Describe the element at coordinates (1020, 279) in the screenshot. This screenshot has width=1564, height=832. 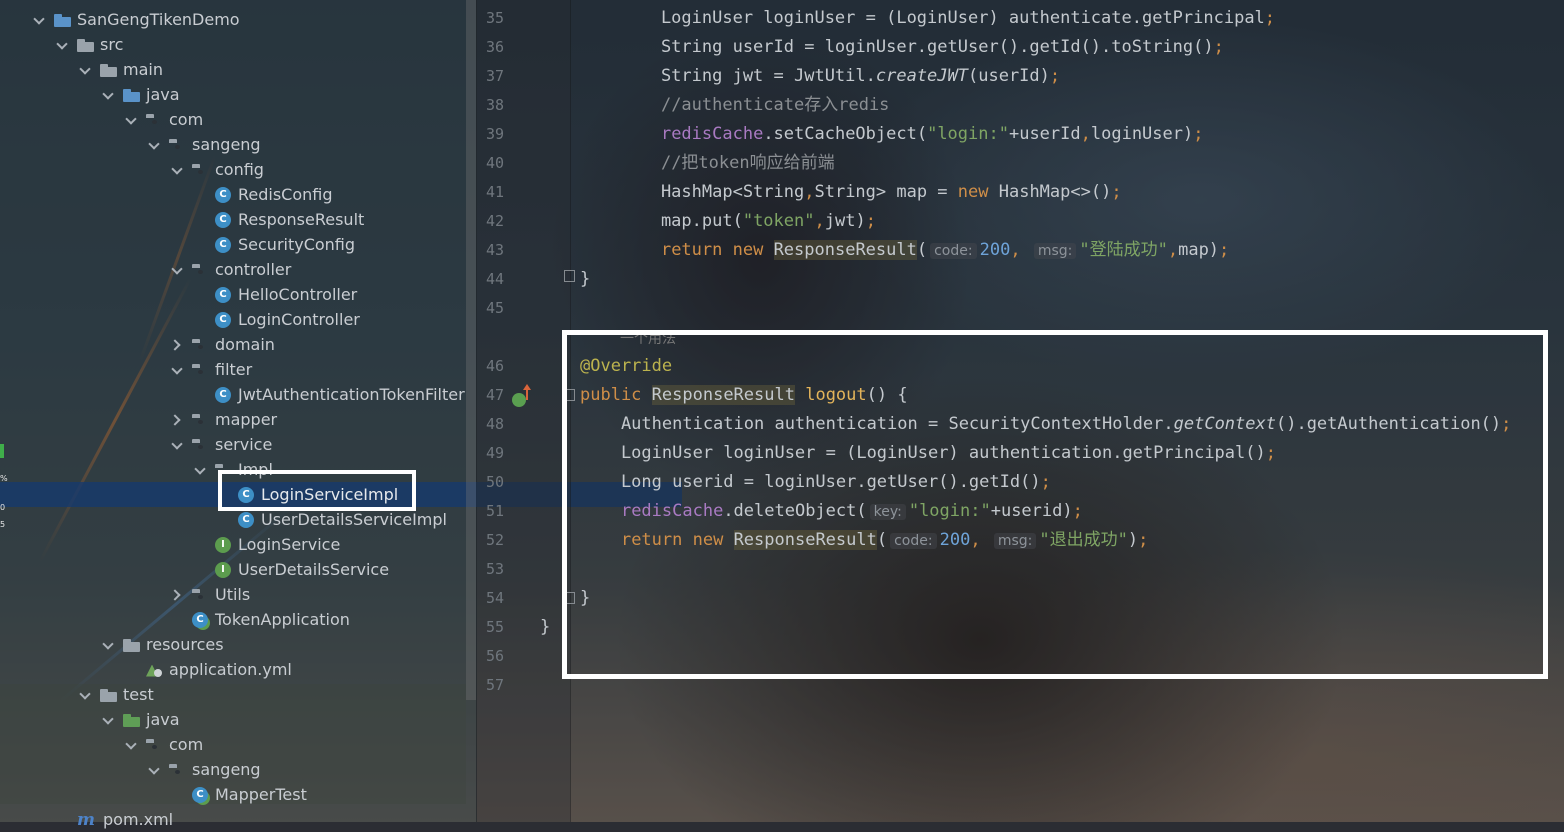
I see `code-line: 44}` at that location.